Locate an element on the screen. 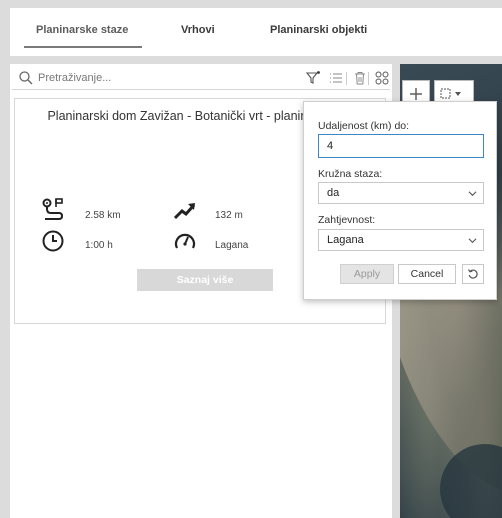 The image size is (502, 518). learn-more-button: Saznaj više is located at coordinates (205, 280).